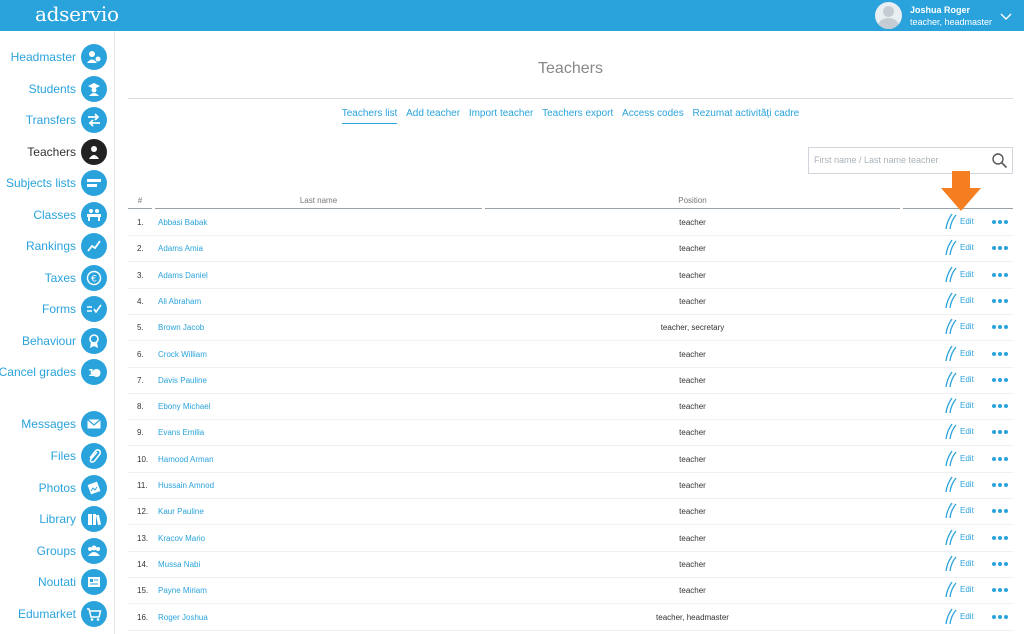 This screenshot has height=634, width=1024. I want to click on teacher-name-link: Hamood Arman, so click(186, 459).